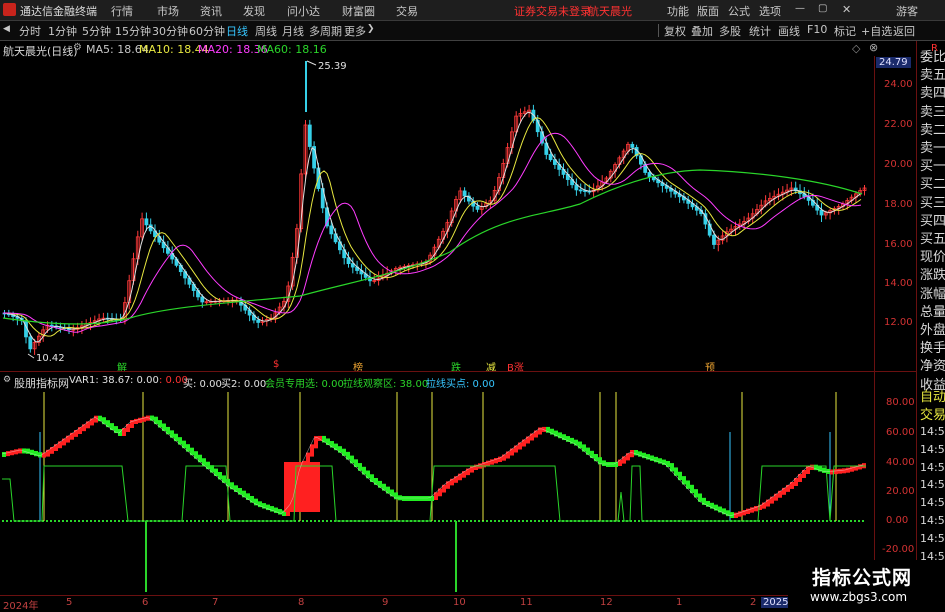  What do you see at coordinates (168, 11) in the screenshot?
I see `menu-shichang: 市场` at bounding box center [168, 11].